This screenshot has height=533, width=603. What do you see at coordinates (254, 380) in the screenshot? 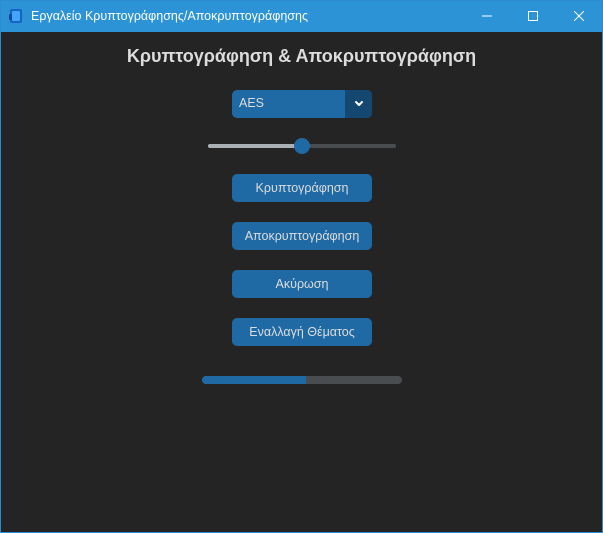
I see `progress-fill` at bounding box center [254, 380].